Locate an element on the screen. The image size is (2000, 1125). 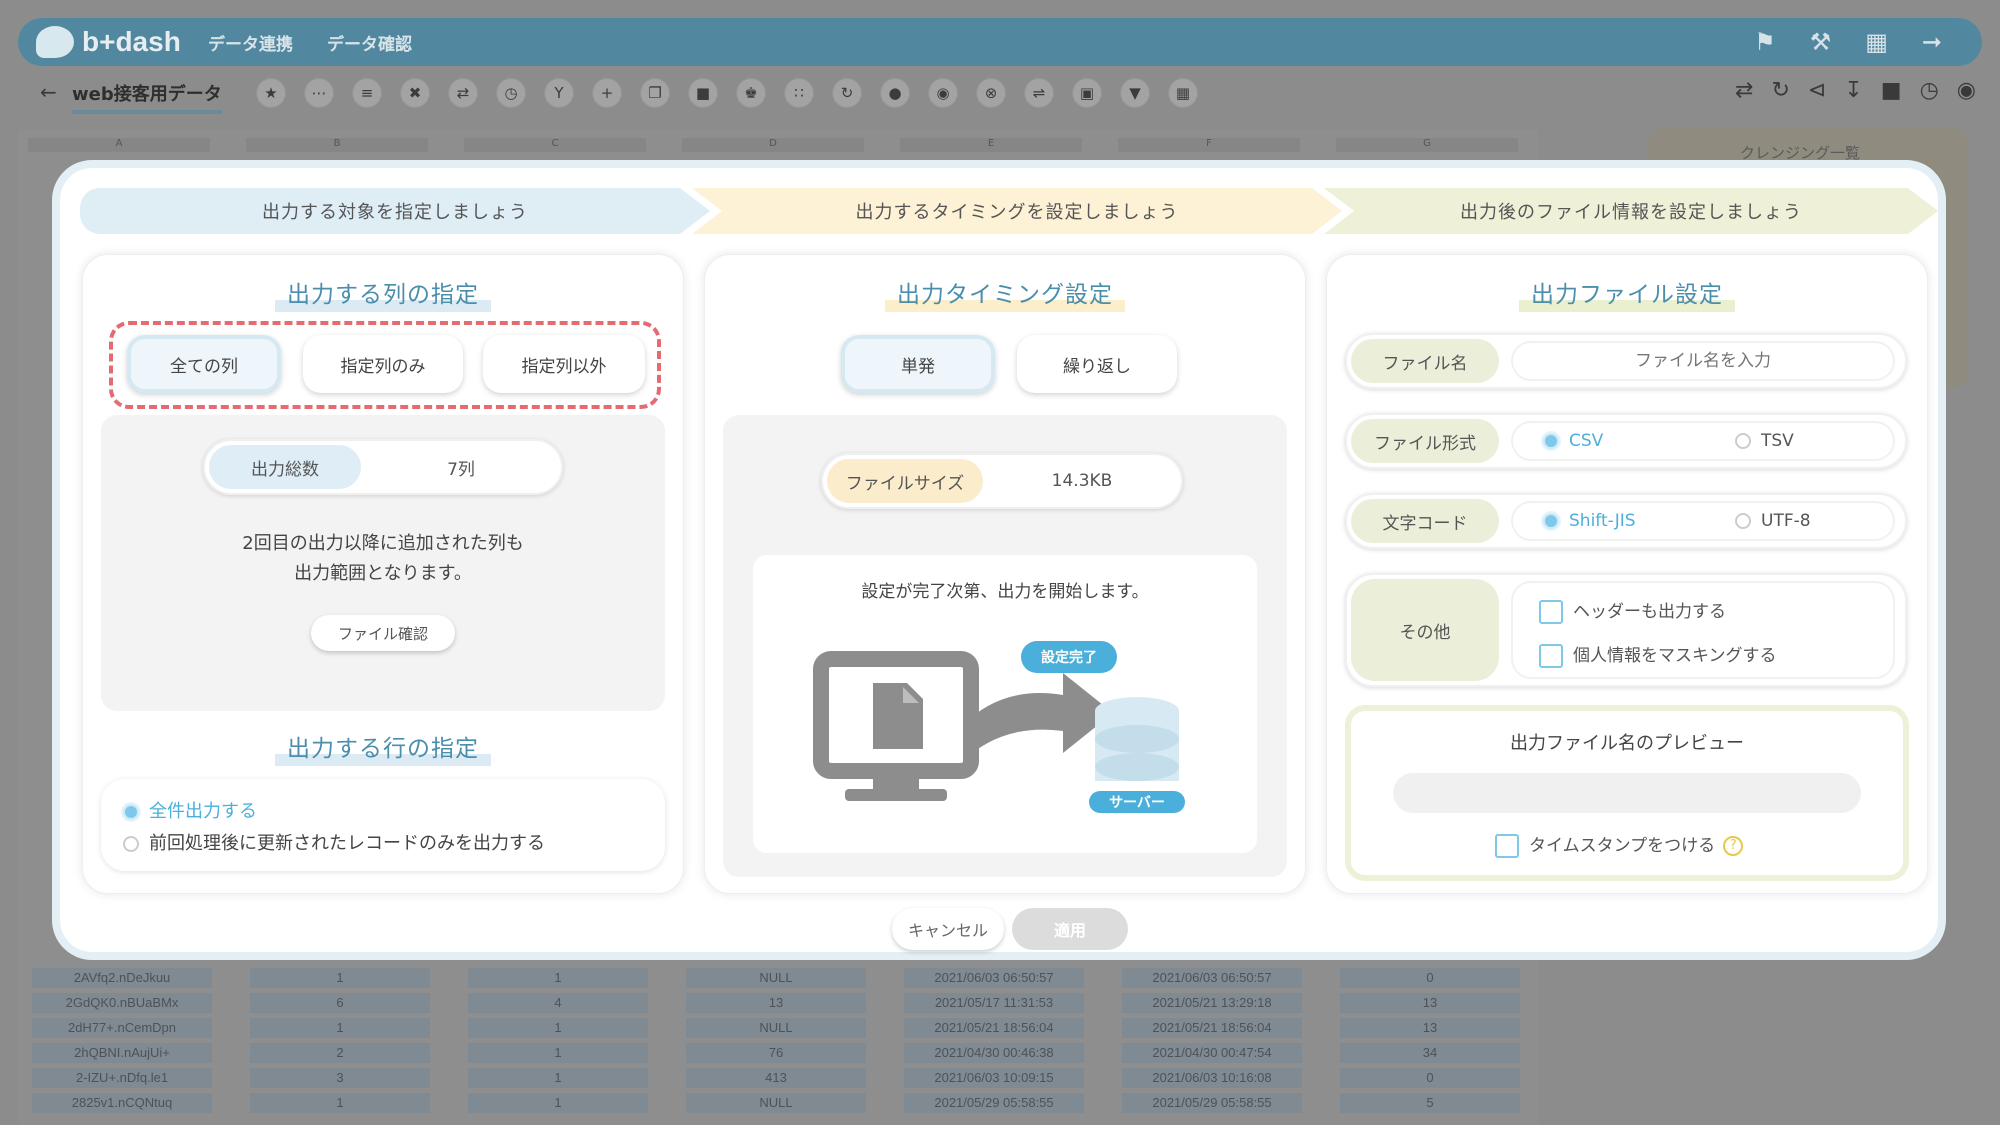
expand-icon: ⇄ is located at coordinates (463, 93).